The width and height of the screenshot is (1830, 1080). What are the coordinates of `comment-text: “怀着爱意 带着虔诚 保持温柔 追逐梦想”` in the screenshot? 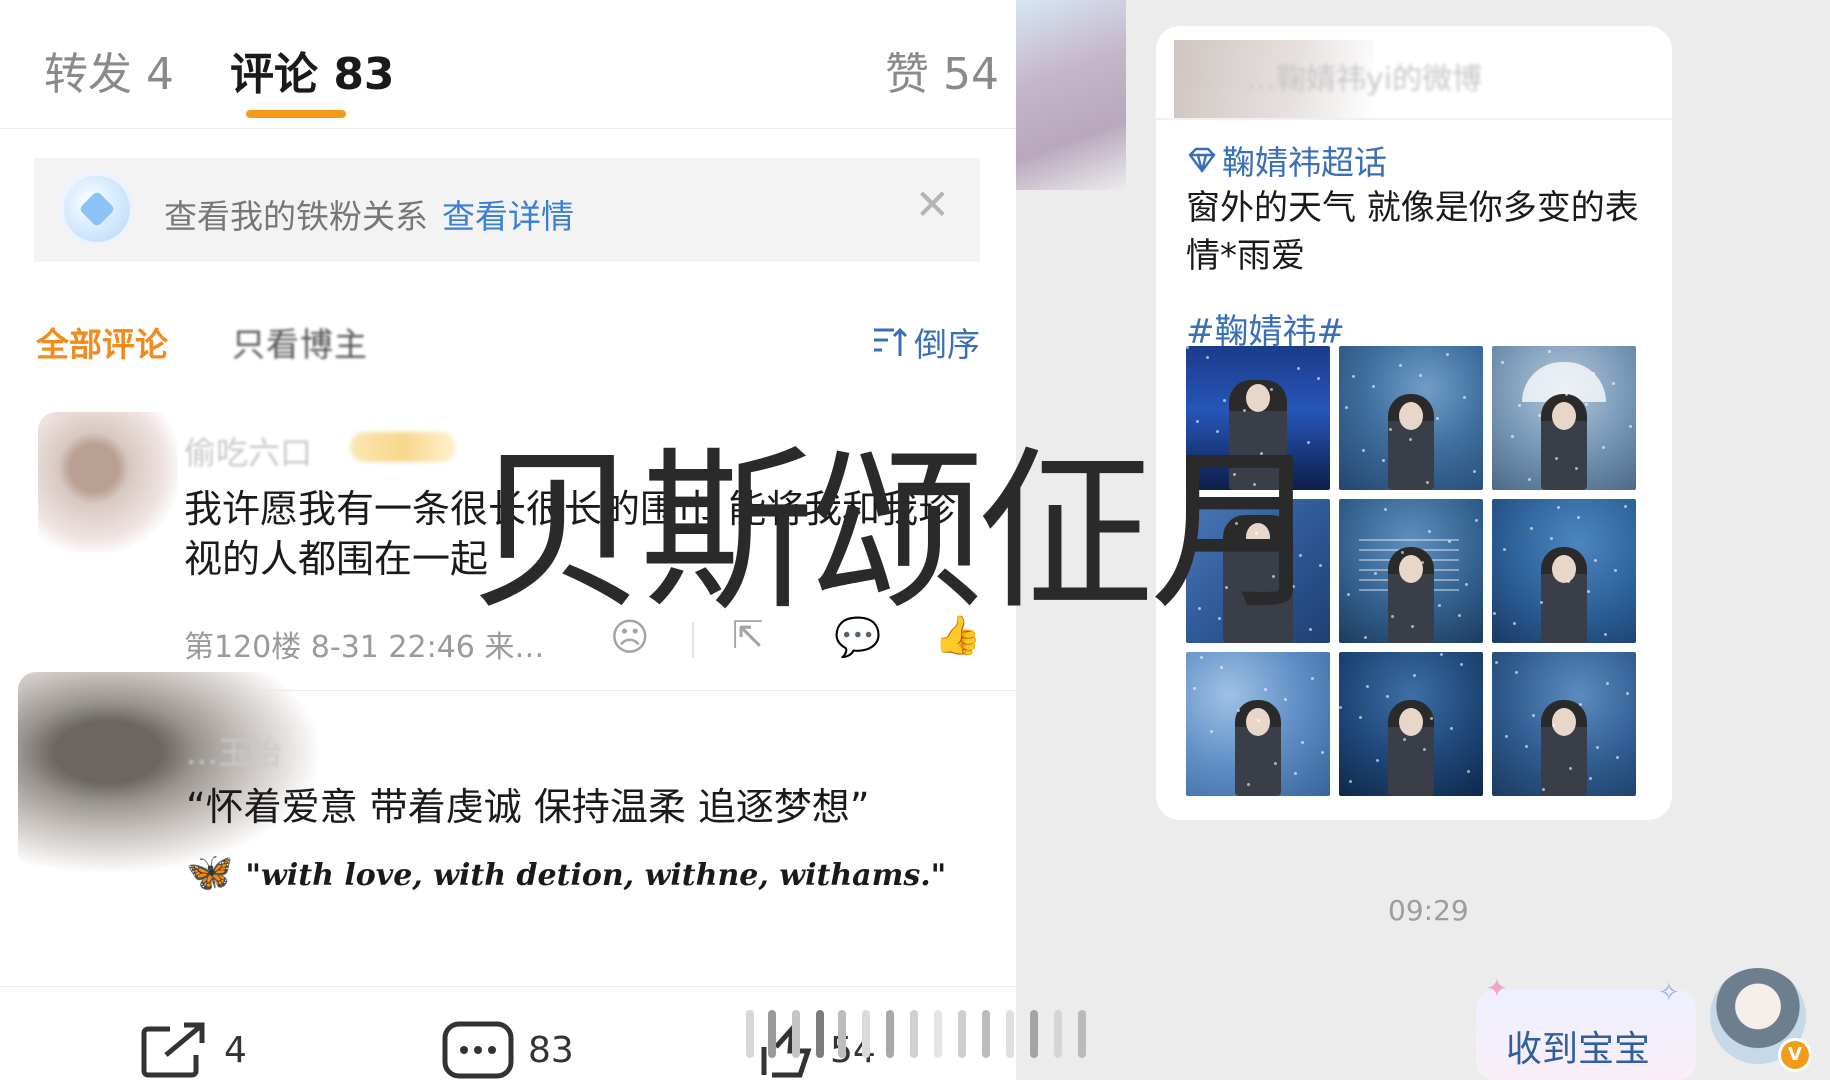 It's located at (528, 807).